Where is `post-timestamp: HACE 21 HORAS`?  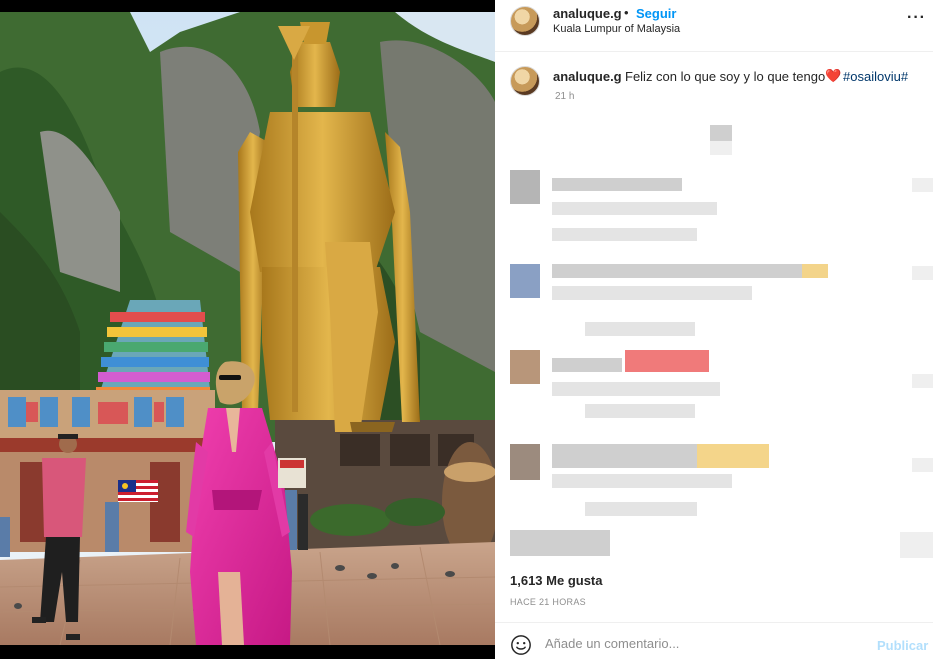 post-timestamp: HACE 21 HORAS is located at coordinates (548, 602).